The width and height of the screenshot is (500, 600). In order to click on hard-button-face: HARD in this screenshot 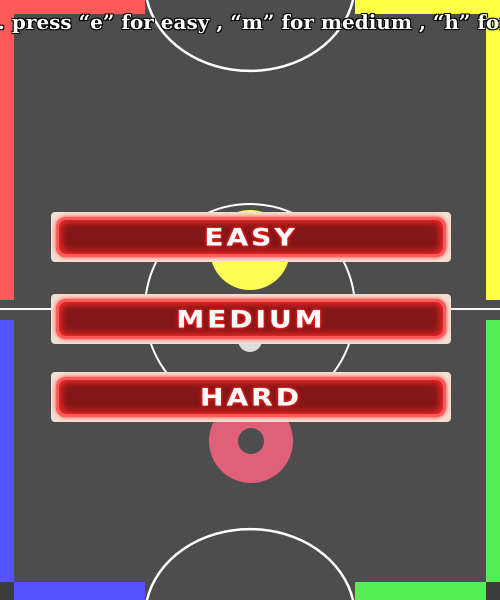, I will do `click(251, 397)`.